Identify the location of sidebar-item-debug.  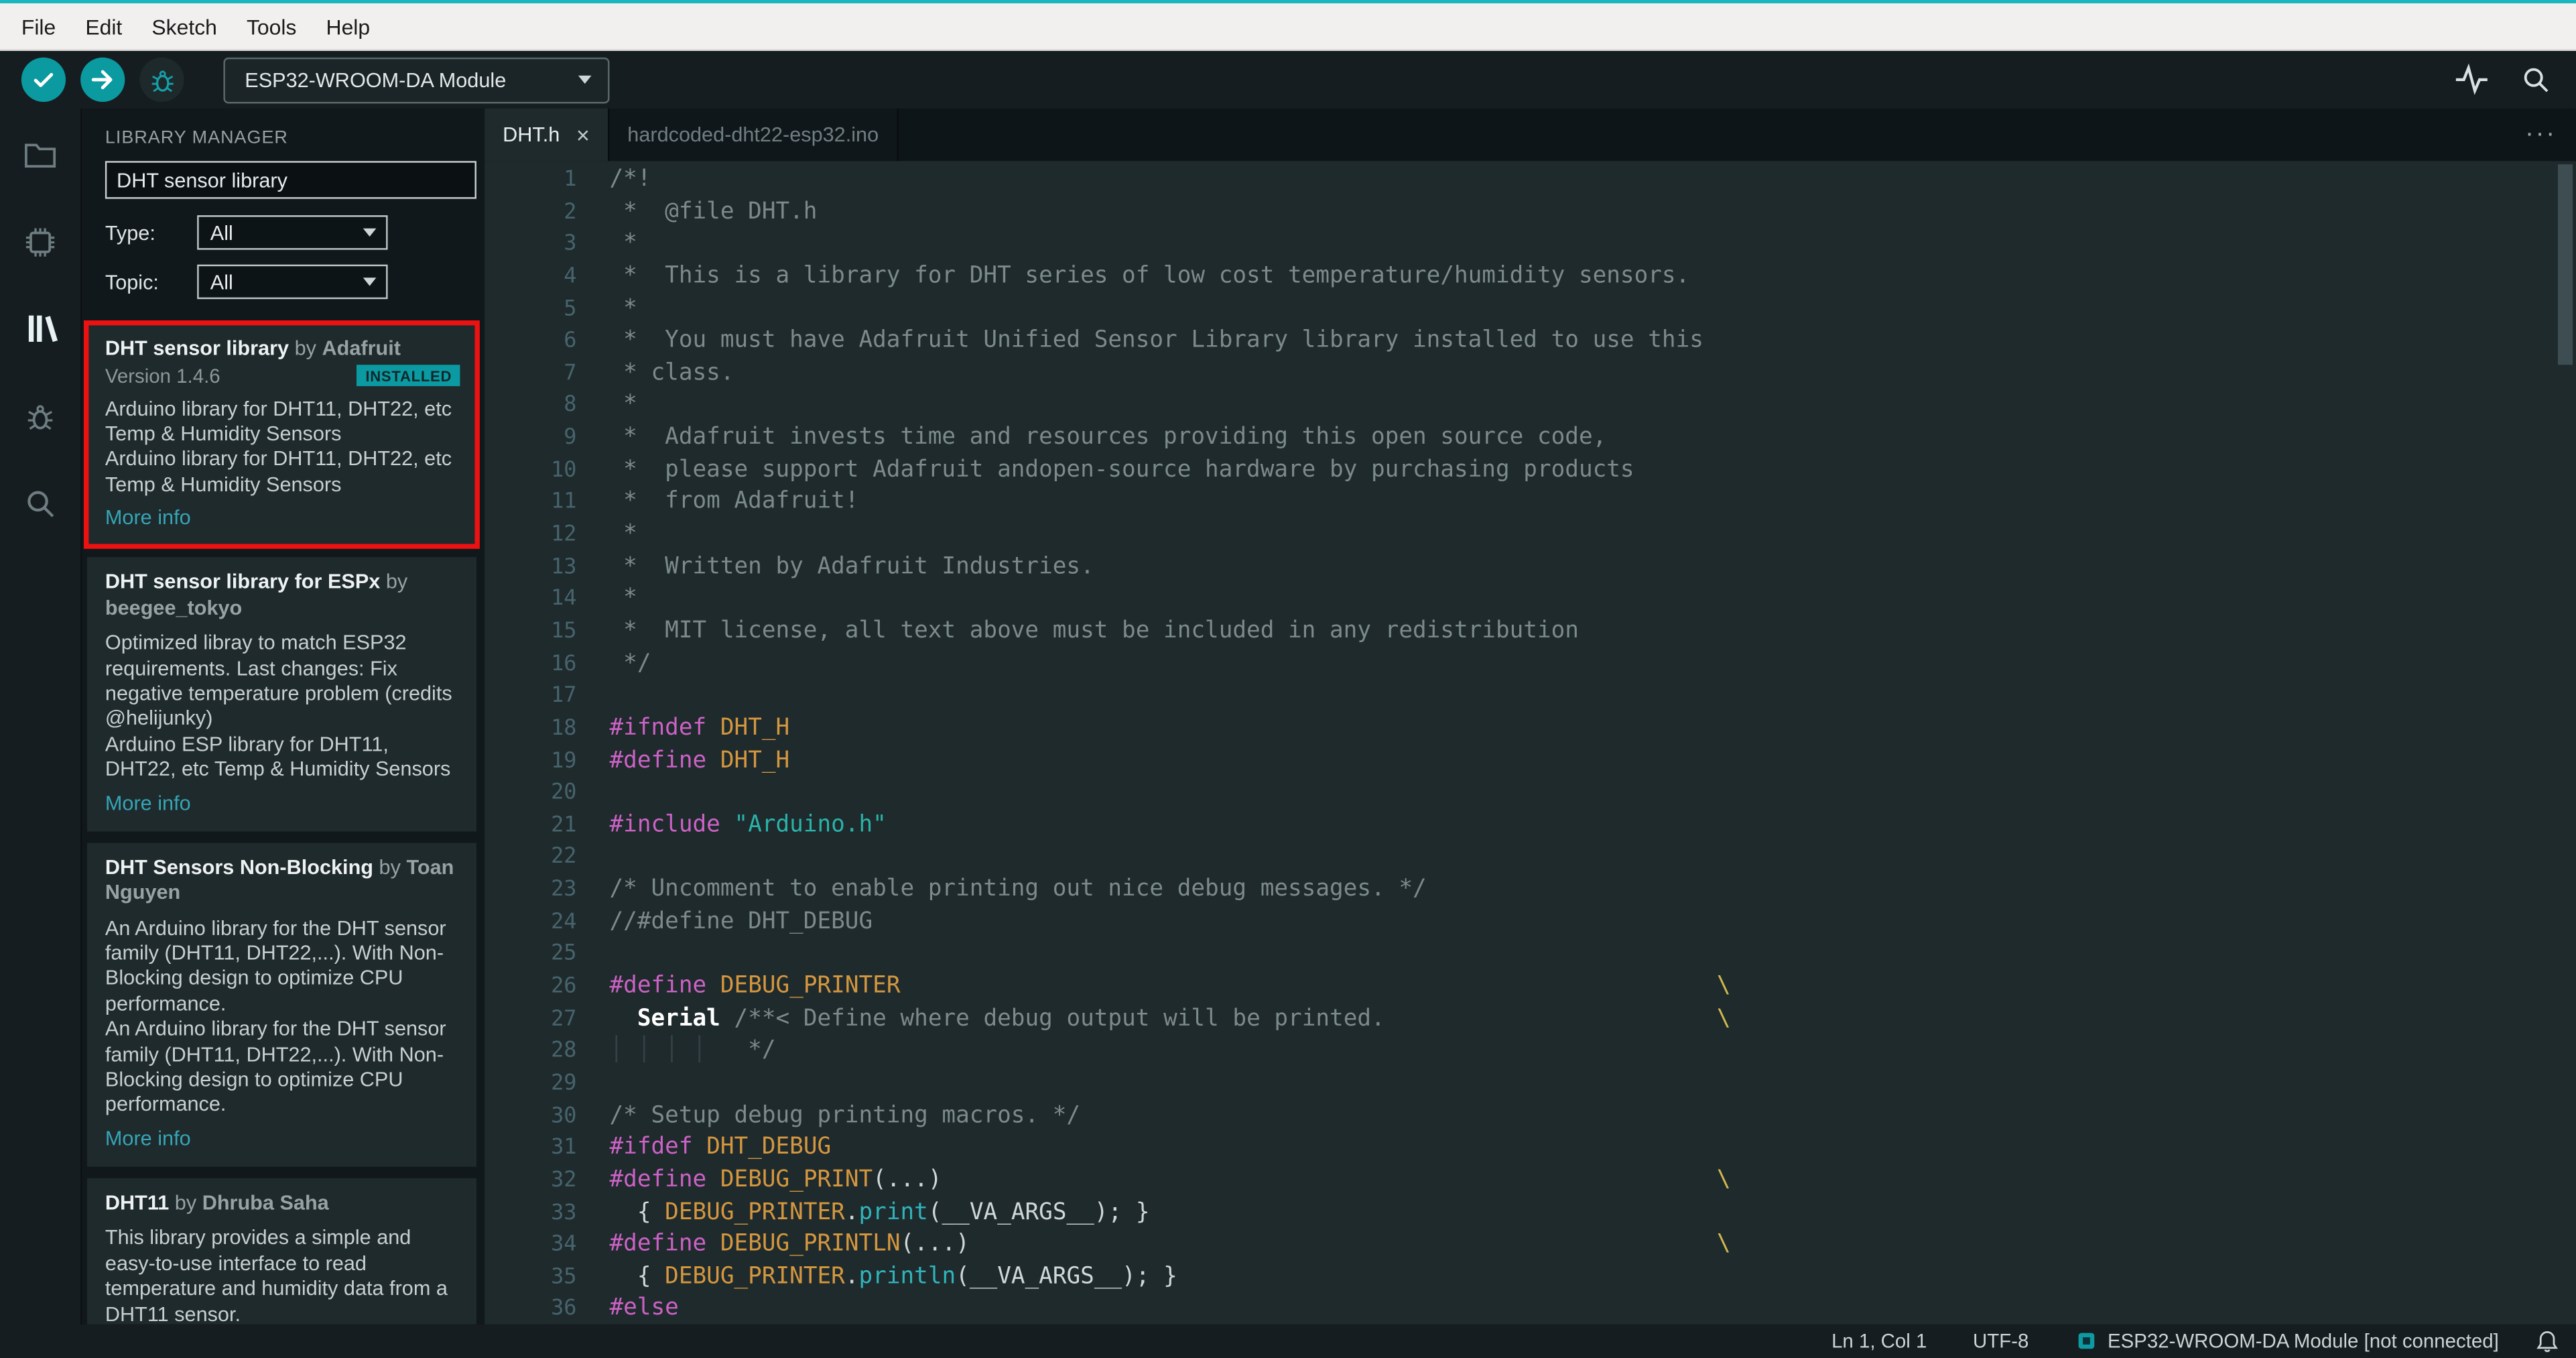
(40, 416).